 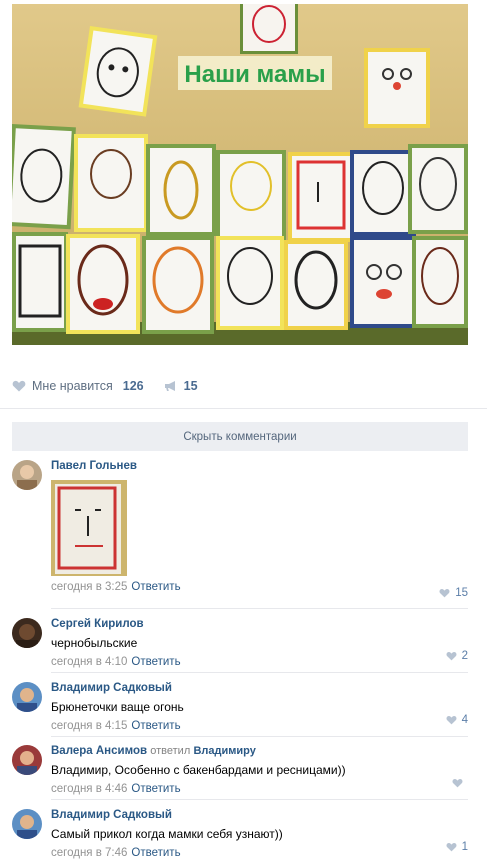 I want to click on like-count: 126, so click(x=133, y=386).